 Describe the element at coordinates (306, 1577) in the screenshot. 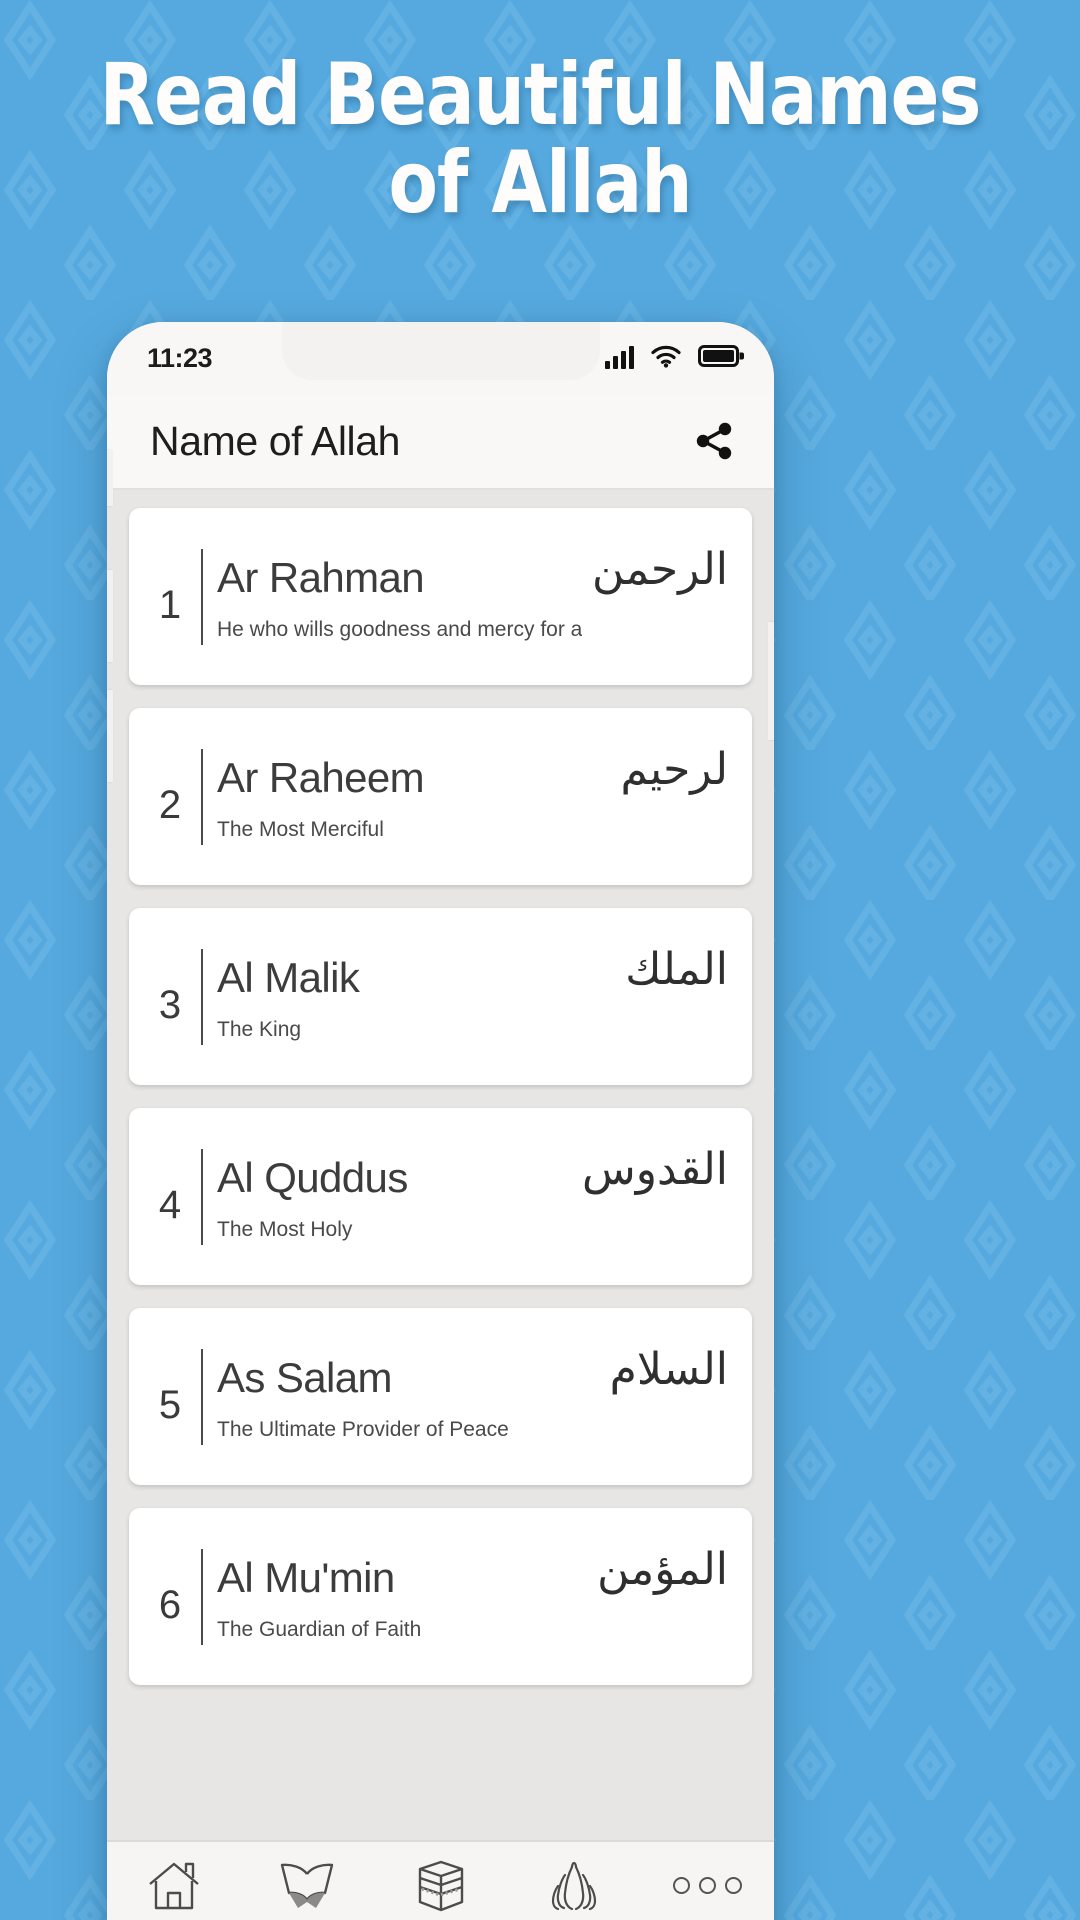

I see `item-name: Al Mu'min` at that location.